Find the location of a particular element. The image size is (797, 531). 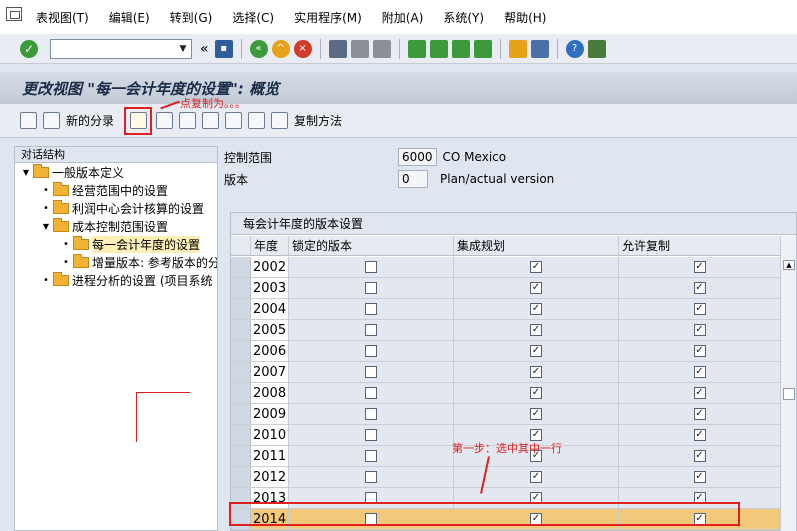

shortcut-icon is located at coordinates (539, 48).